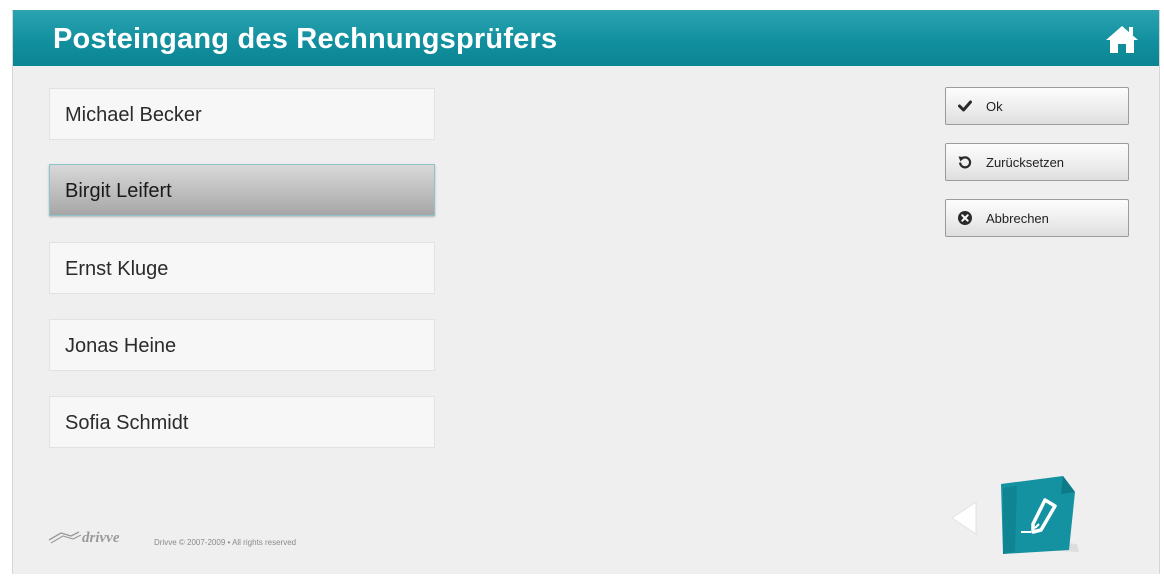 The height and width of the screenshot is (576, 1164). I want to click on reset-button: Zurücksetzen, so click(1037, 162).